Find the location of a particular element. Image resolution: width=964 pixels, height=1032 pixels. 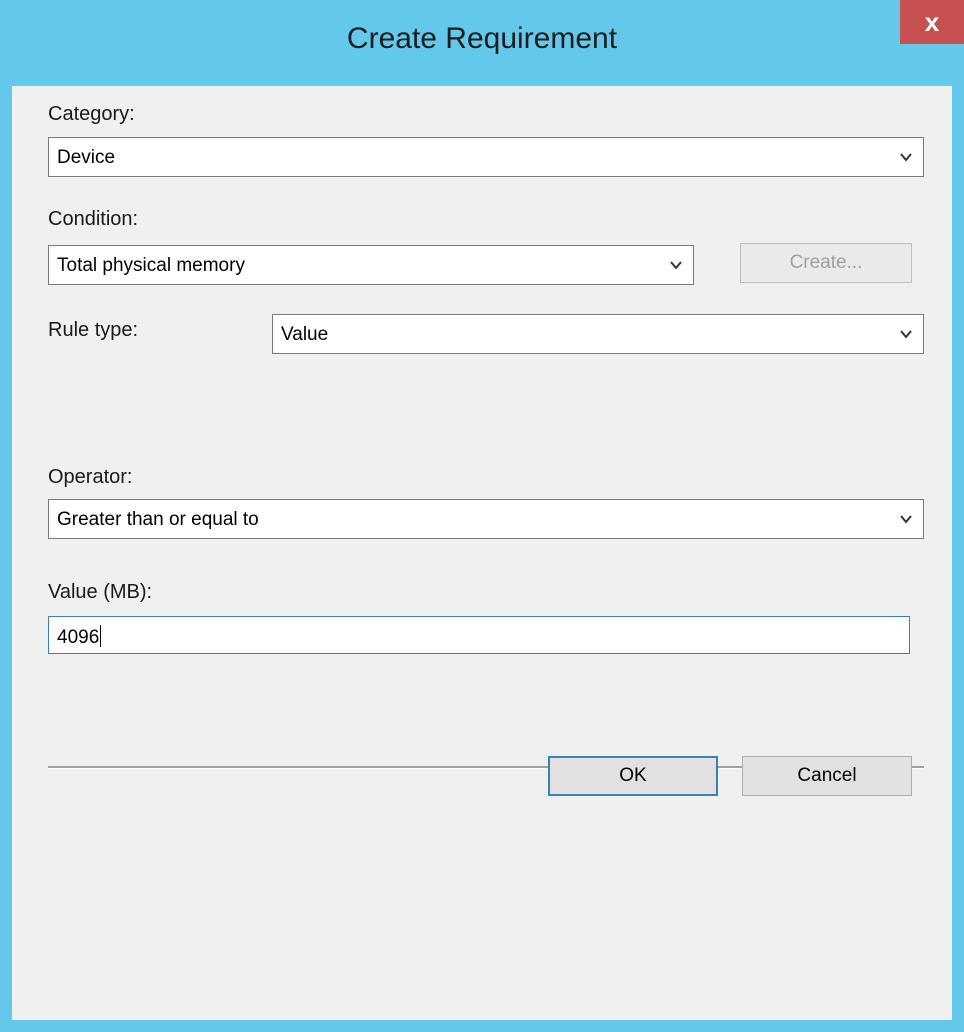

value-text: 4096 is located at coordinates (78, 637).